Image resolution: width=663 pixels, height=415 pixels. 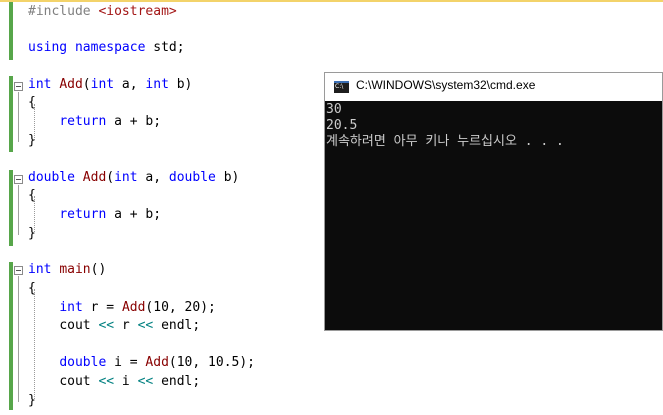 I want to click on call-args: (10, 10.5);, so click(x=211, y=362).